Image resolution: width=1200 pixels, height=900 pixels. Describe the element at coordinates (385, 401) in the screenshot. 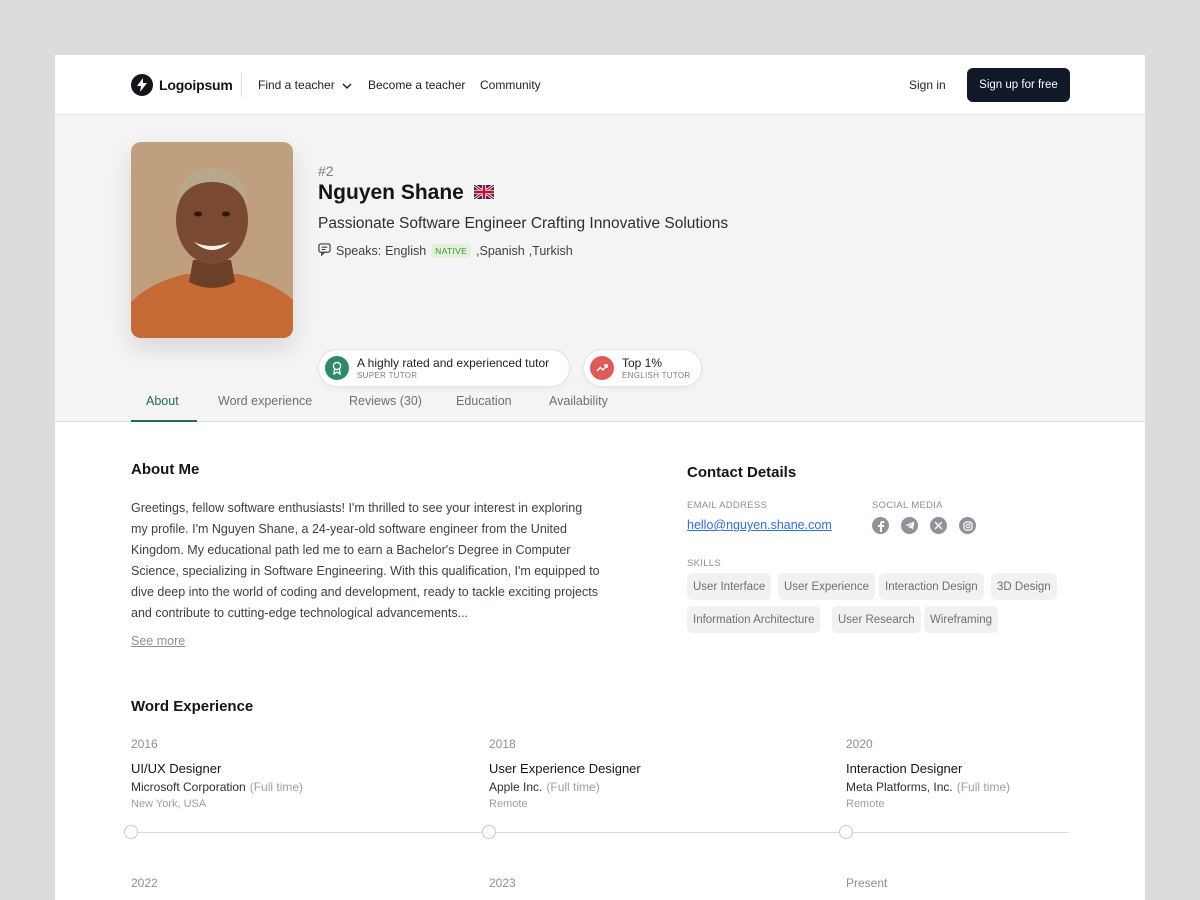

I see `tab-reviews: Reviews (30)` at that location.